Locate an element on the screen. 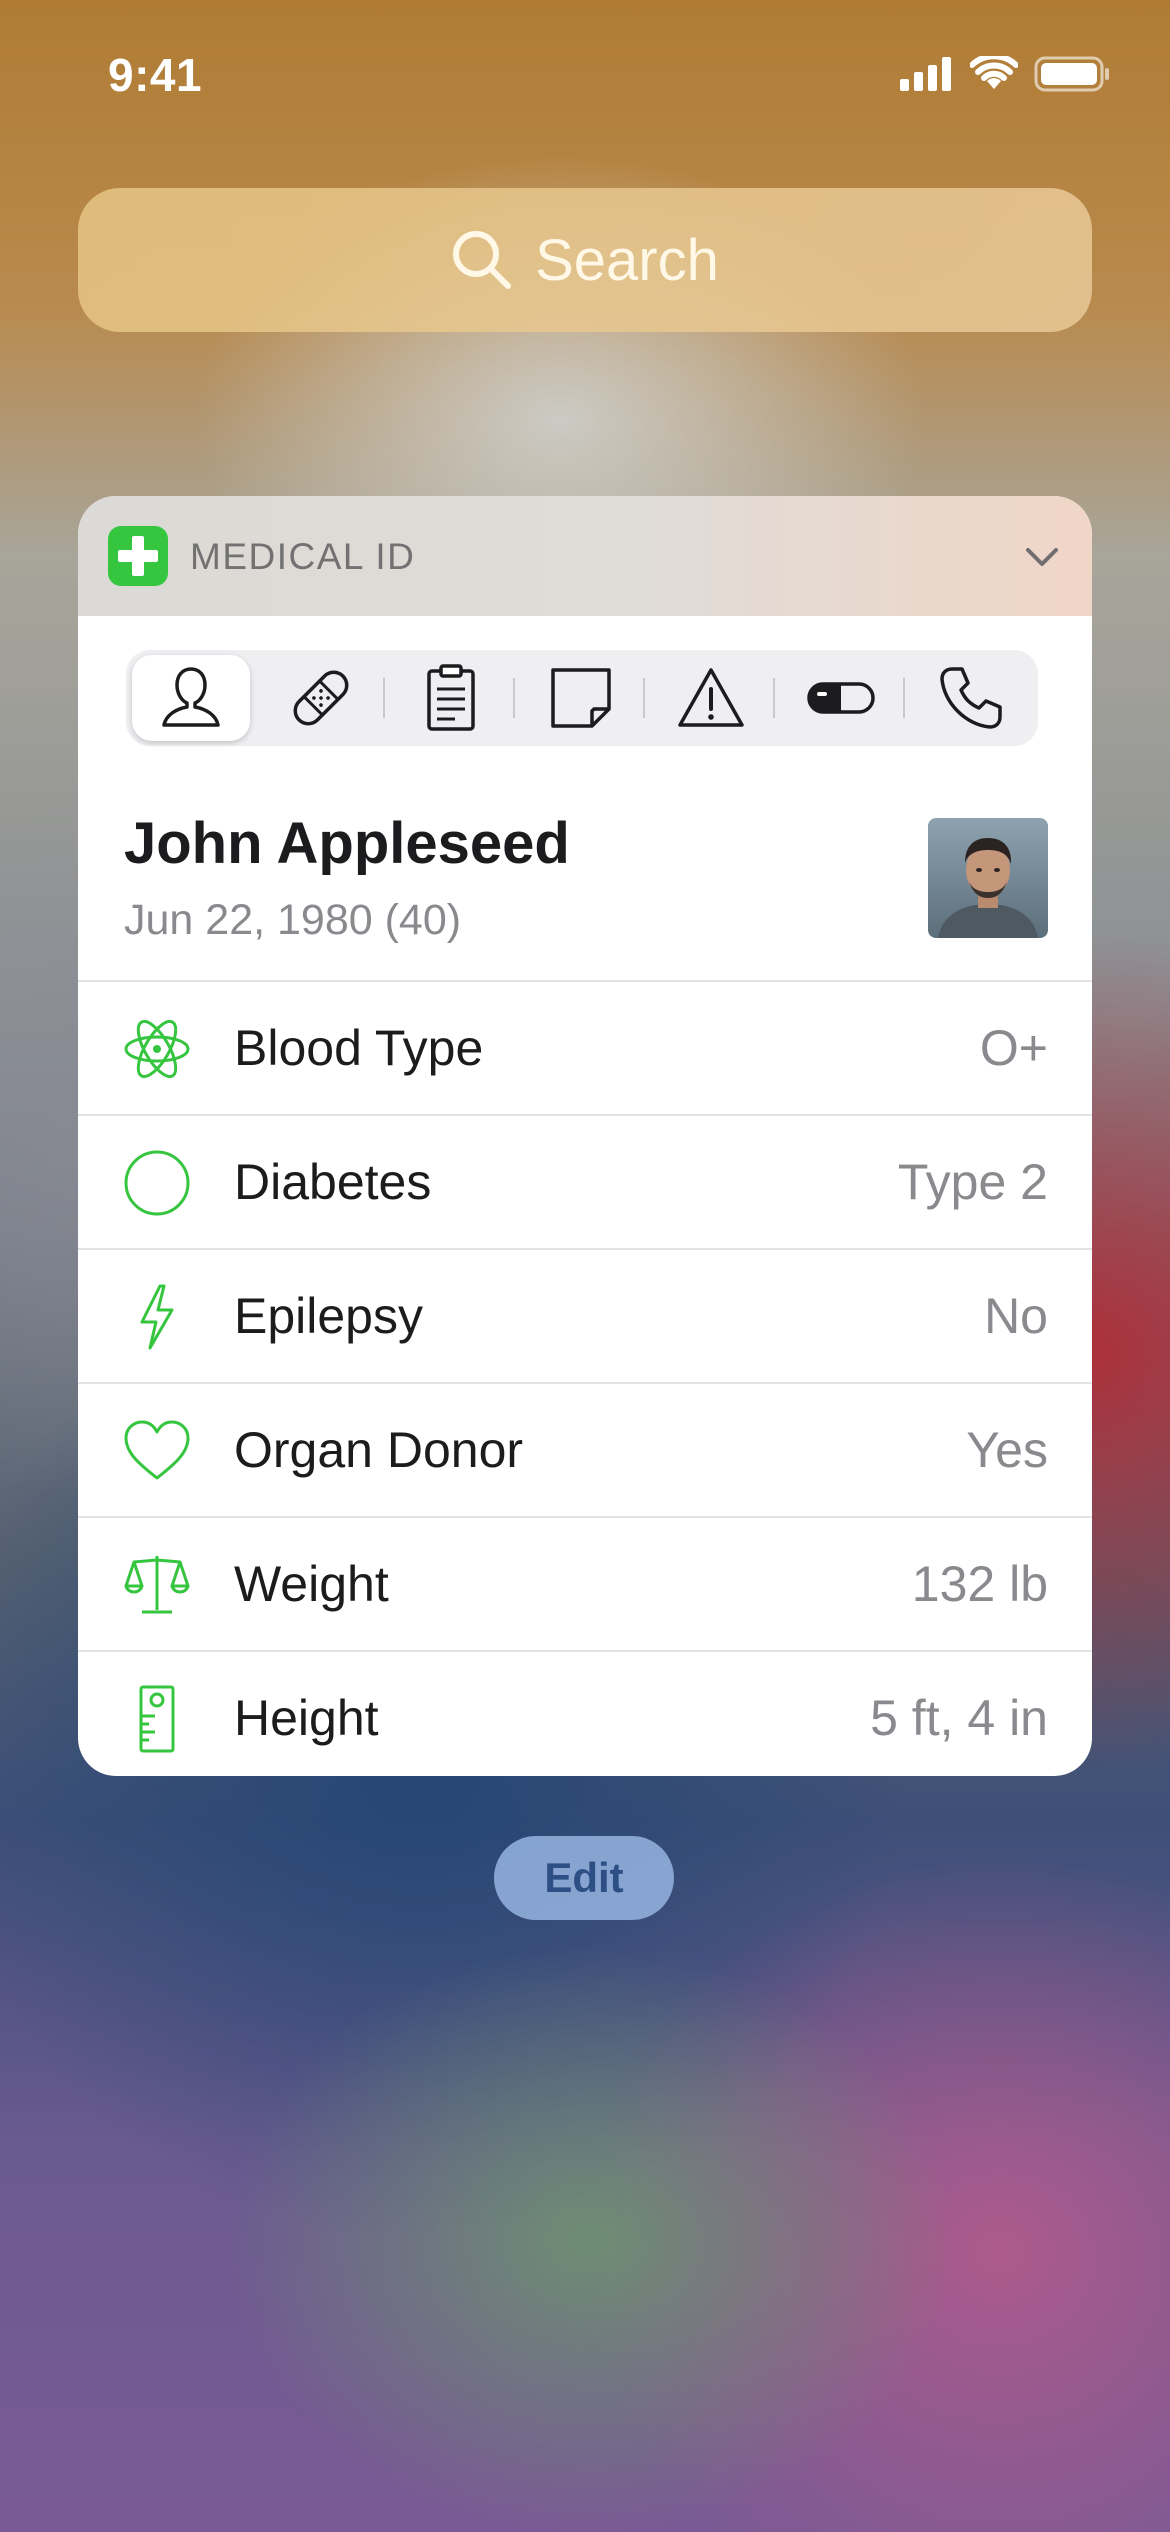 This screenshot has width=1170, height=2532. bandage-icon is located at coordinates (321, 698).